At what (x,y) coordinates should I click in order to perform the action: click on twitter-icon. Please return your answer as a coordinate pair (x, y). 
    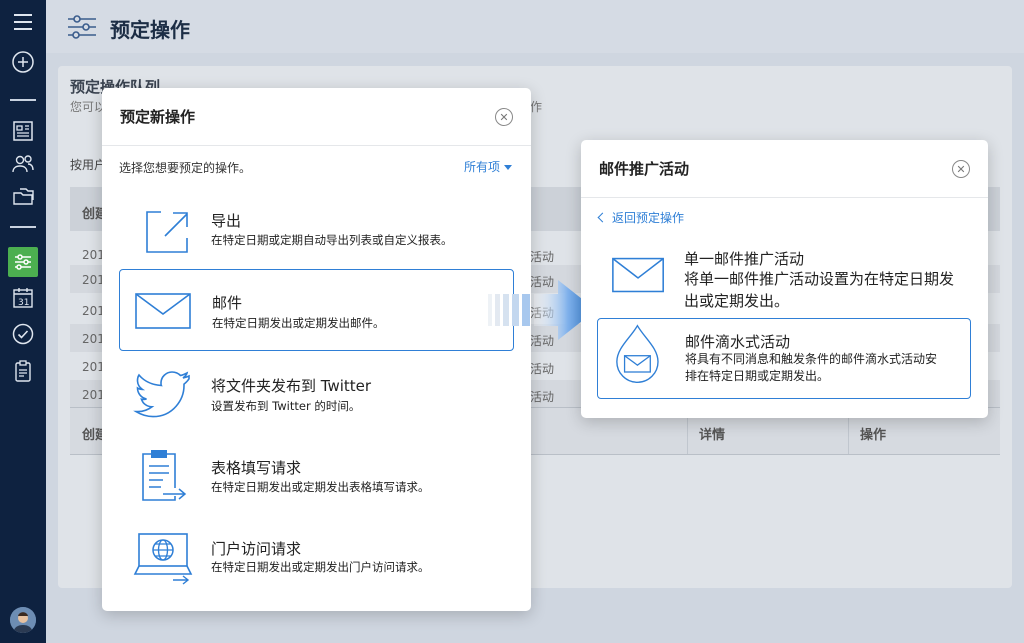
    Looking at the image, I should click on (161, 394).